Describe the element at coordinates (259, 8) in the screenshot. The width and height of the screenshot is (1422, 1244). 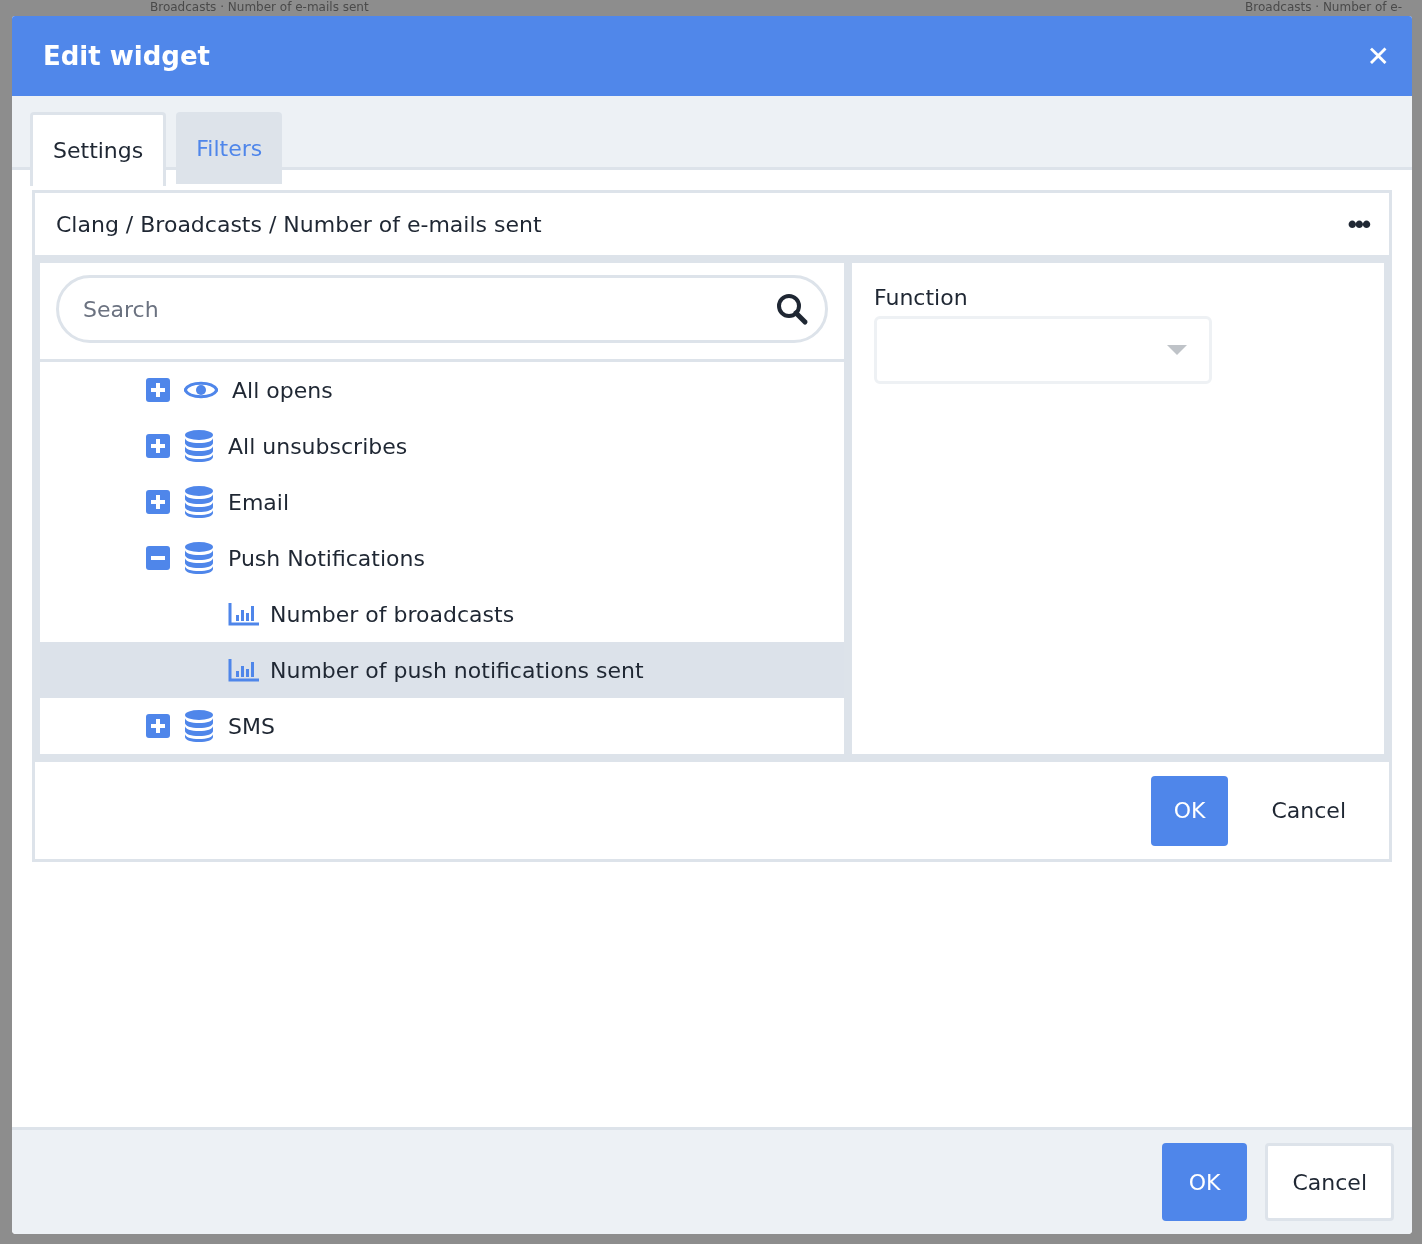
I see `widget-title: Broadcasts · Number of e-mails sent` at that location.